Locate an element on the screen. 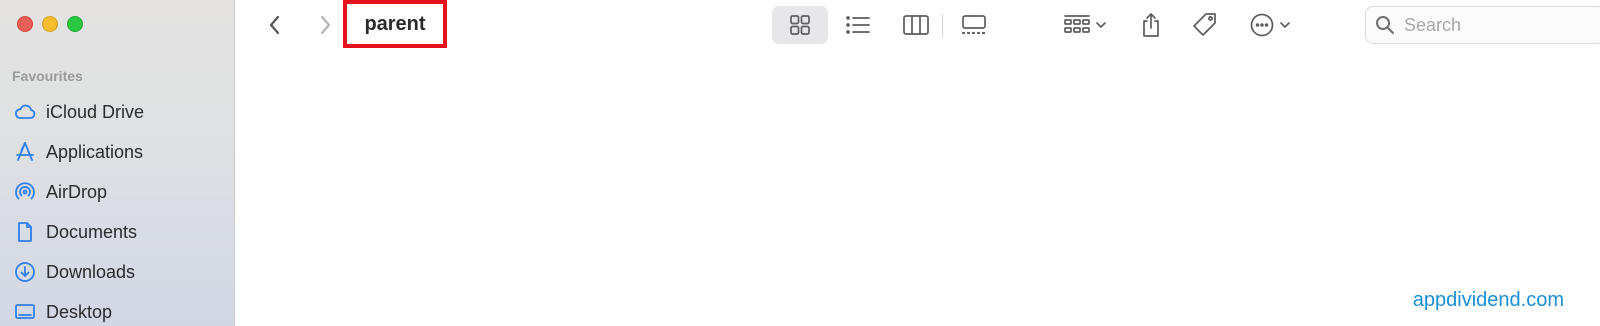 This screenshot has width=1600, height=326. gallery-view-button is located at coordinates (974, 25).